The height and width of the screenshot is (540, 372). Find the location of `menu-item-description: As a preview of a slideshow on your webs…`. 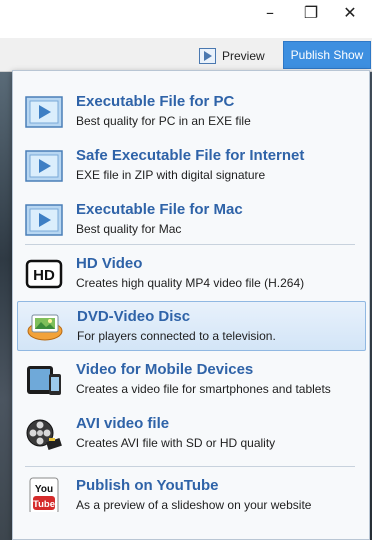

menu-item-description: As a preview of a slideshow on your webs… is located at coordinates (194, 505).